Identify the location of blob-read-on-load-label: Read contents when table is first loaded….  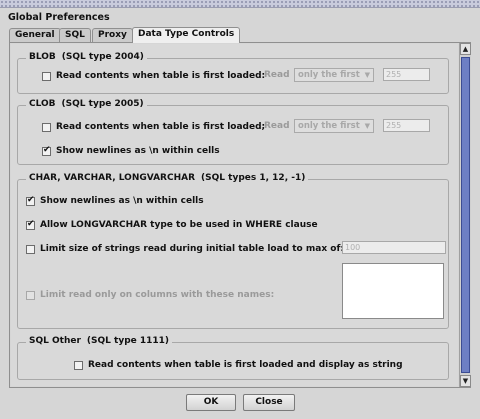
(161, 76).